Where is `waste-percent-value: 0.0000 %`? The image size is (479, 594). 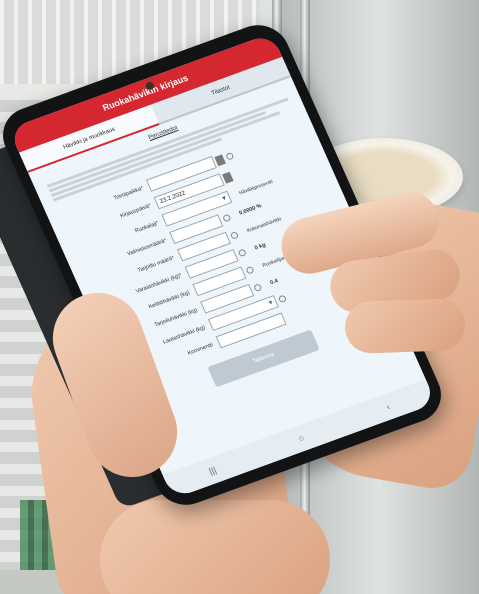 waste-percent-value: 0.0000 % is located at coordinates (250, 209).